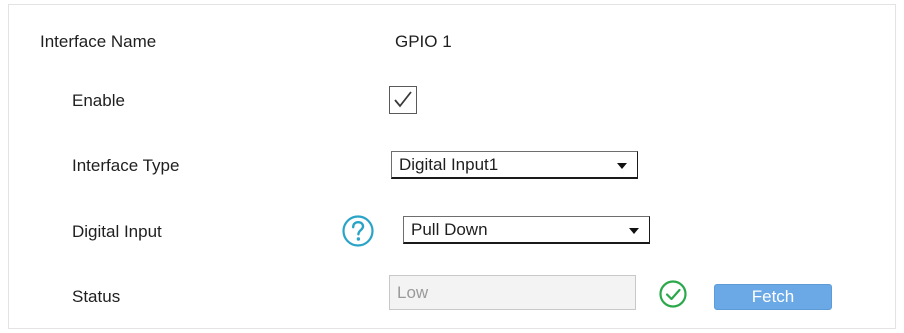 Image resolution: width=904 pixels, height=333 pixels. I want to click on interface-name-value: GPIO 1, so click(423, 41).